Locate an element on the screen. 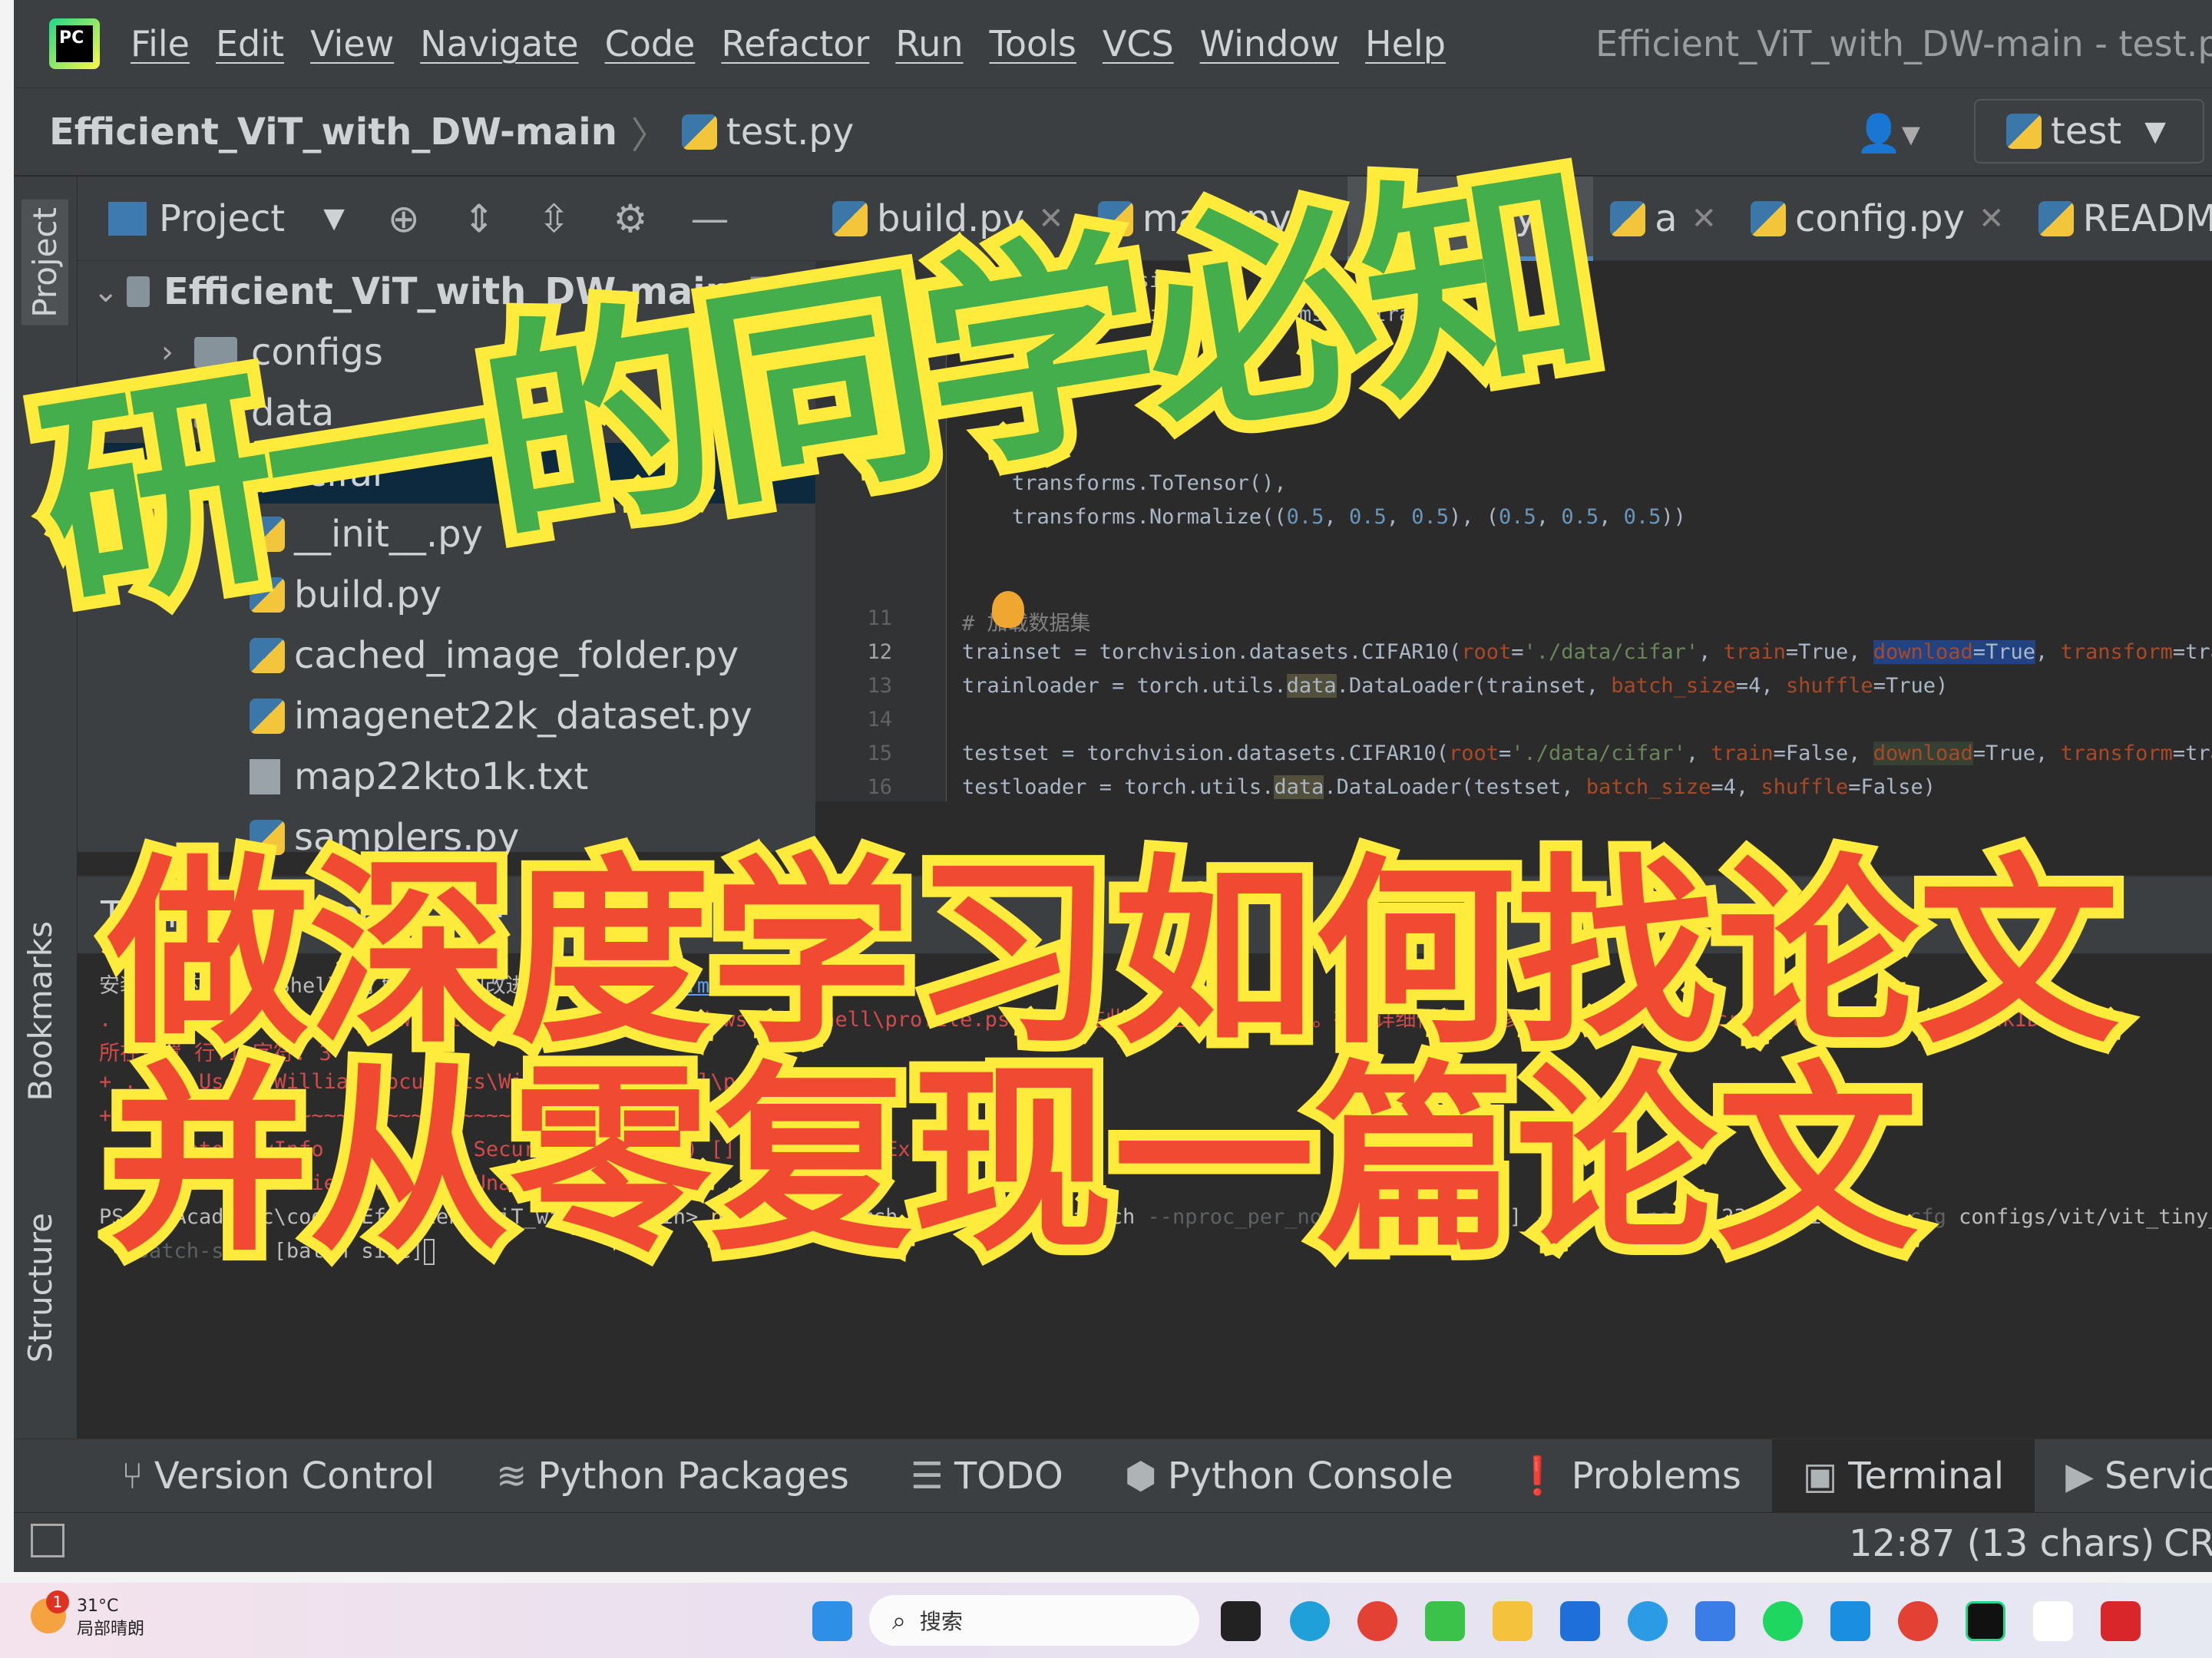  menu-tools: Tools is located at coordinates (1033, 43).